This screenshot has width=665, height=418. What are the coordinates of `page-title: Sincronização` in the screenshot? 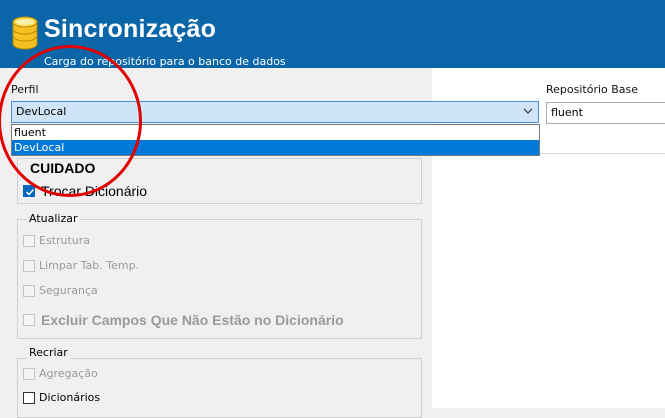 It's located at (130, 29).